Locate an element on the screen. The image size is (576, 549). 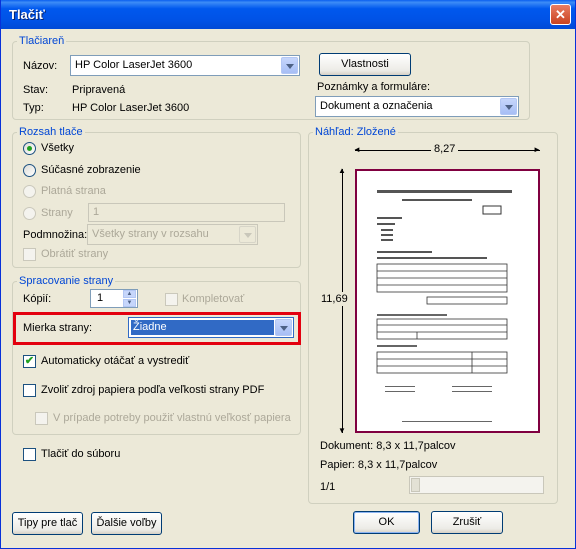
preview-height: 11,69 is located at coordinates (334, 299).